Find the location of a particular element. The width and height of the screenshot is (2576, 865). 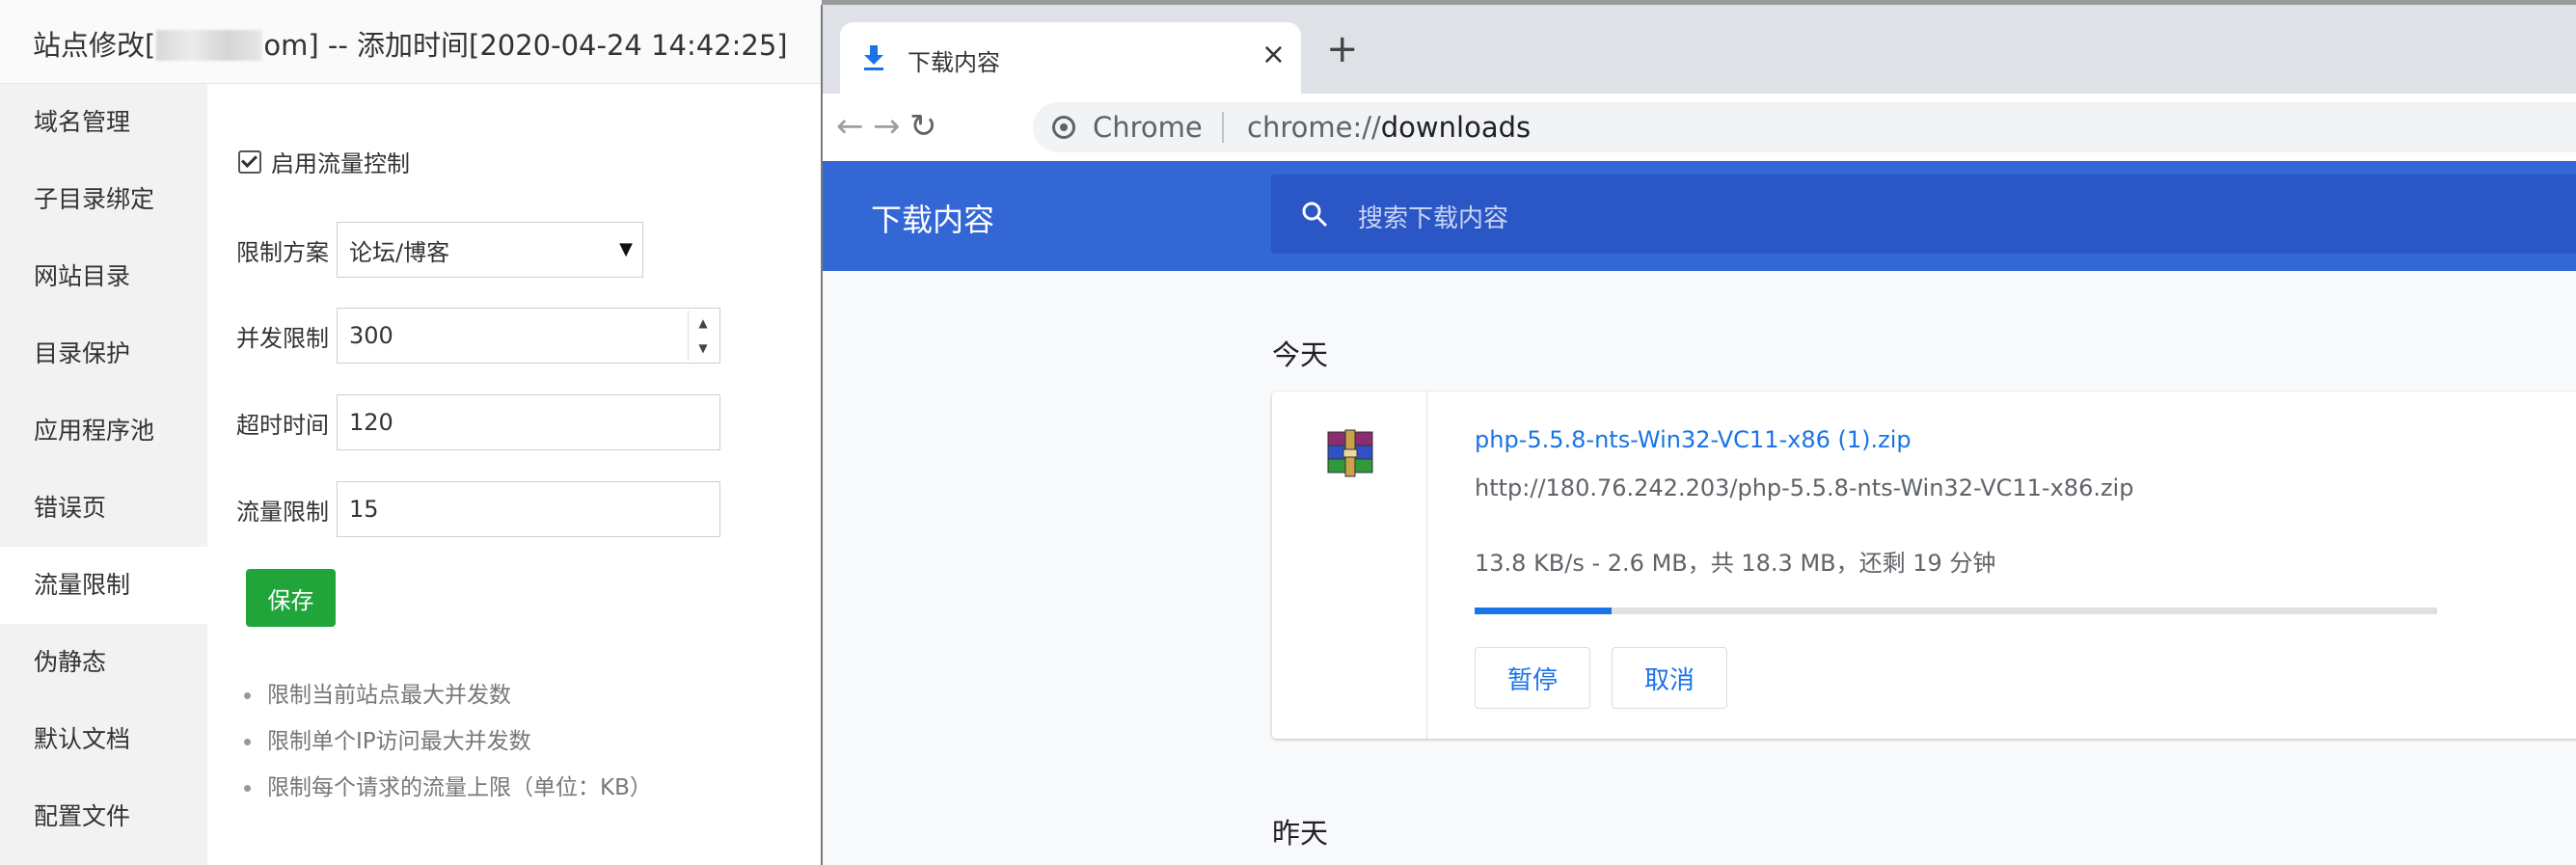

traffic-label: 流量限制 is located at coordinates (282, 512).